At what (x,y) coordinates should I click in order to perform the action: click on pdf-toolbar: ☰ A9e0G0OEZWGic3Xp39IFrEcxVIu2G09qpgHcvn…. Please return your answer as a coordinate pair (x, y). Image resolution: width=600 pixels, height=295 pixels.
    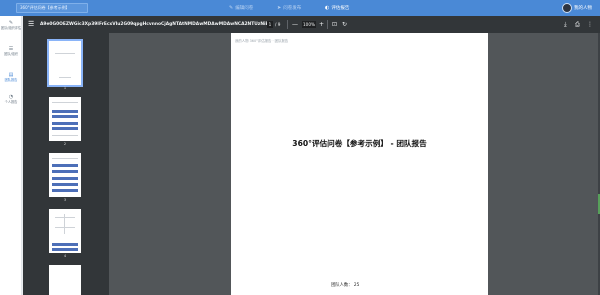
    Looking at the image, I should click on (311, 24).